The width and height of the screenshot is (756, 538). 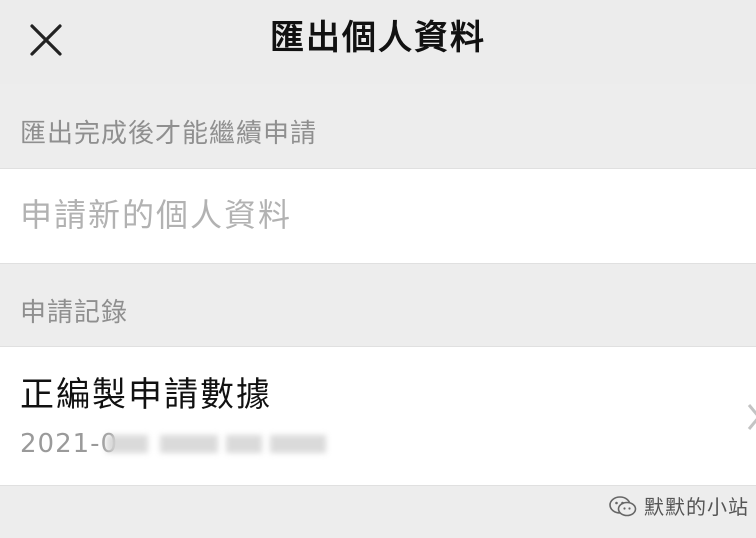 What do you see at coordinates (623, 506) in the screenshot?
I see `wechat-icon` at bounding box center [623, 506].